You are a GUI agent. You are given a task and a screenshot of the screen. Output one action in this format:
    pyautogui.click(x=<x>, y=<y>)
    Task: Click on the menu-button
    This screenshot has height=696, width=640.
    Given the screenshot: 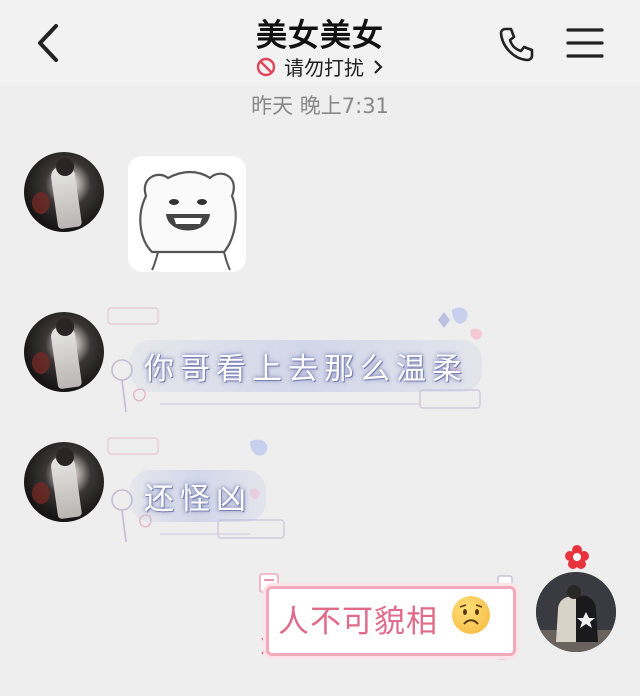 What is the action you would take?
    pyautogui.click(x=585, y=43)
    